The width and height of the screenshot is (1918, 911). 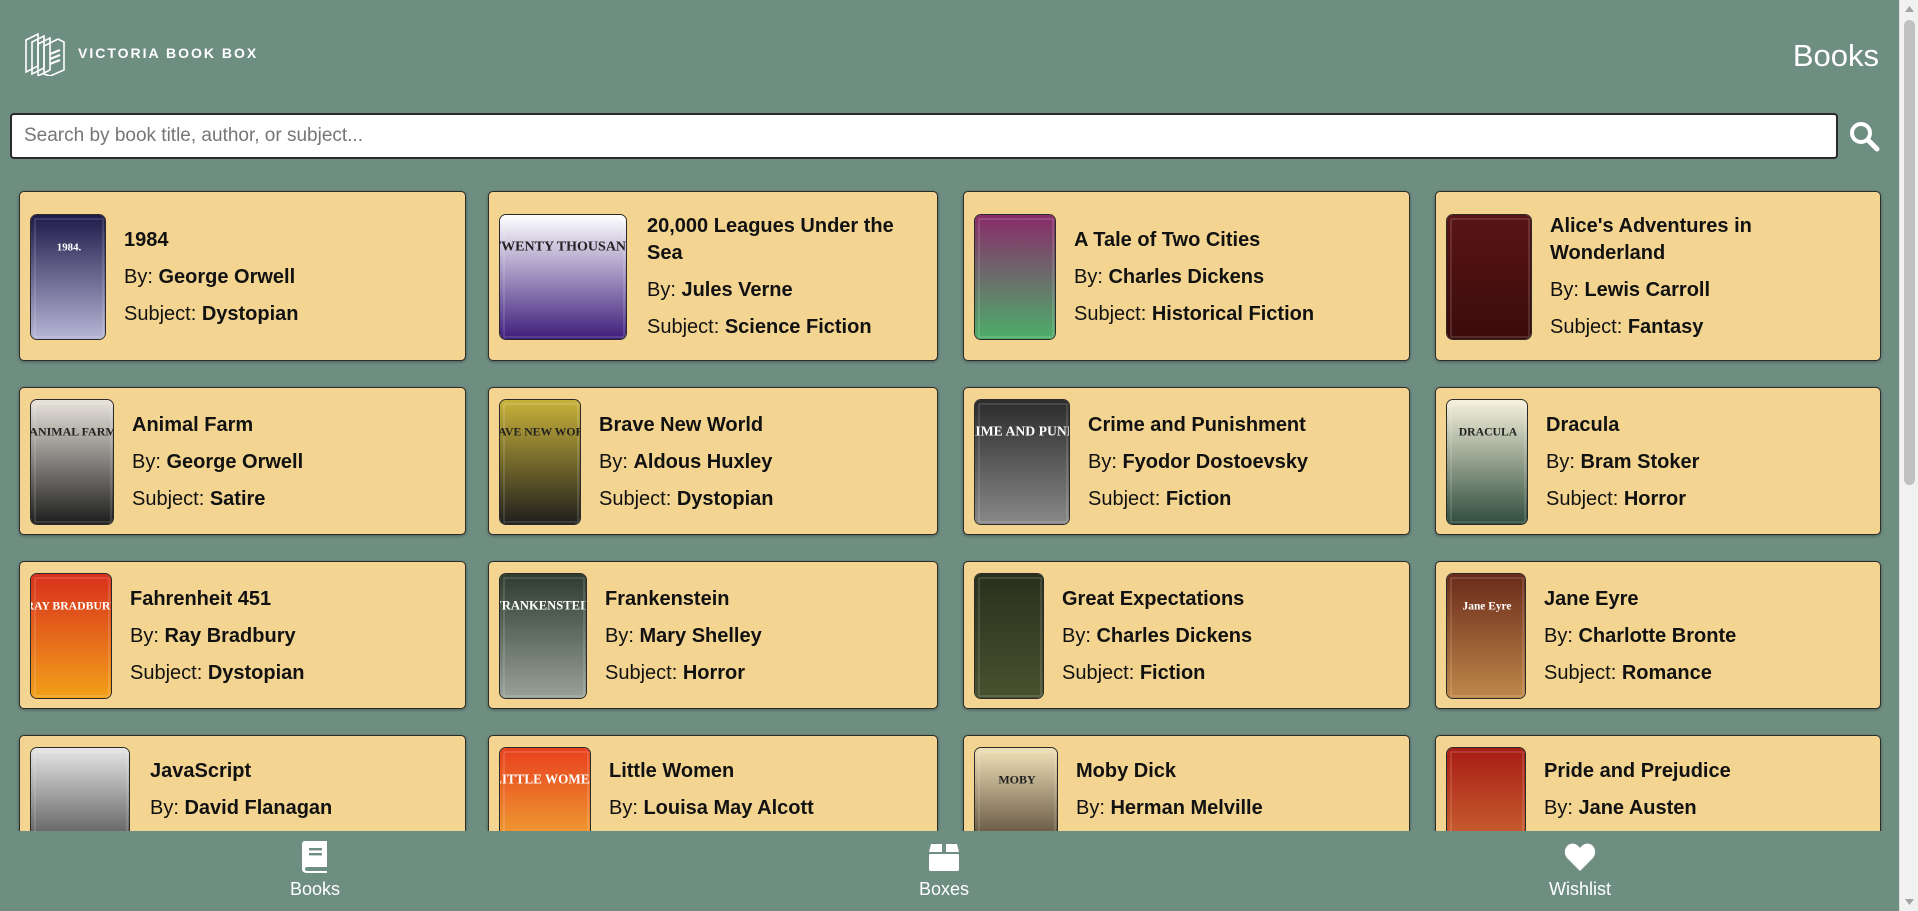 I want to click on book-subject: Romance, so click(x=1666, y=672).